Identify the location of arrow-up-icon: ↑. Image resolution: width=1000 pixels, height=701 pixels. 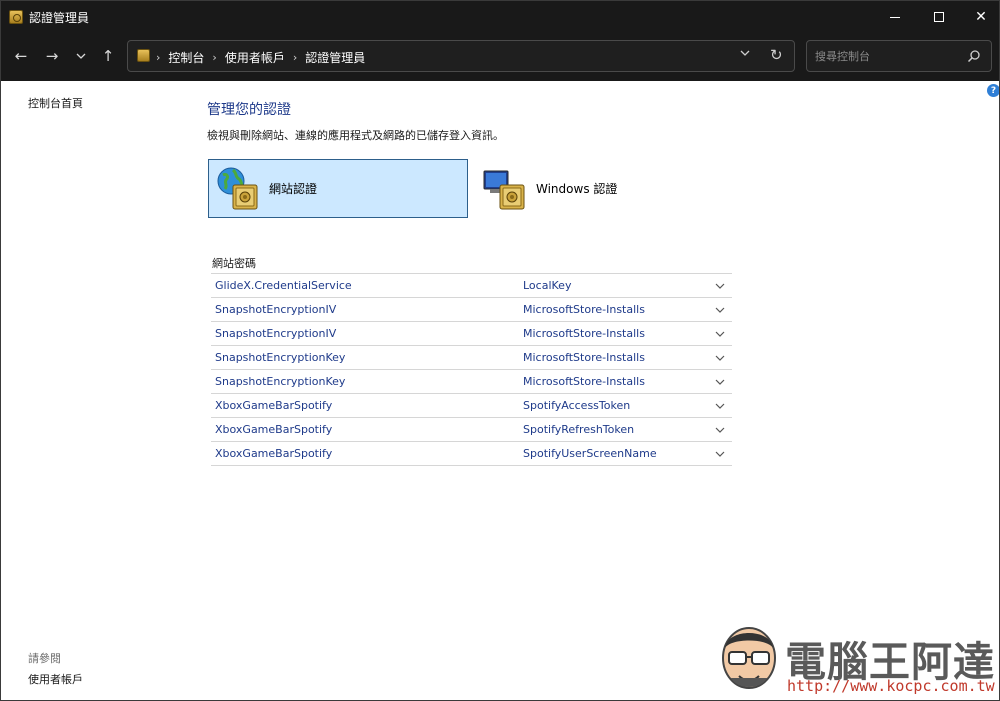
(108, 56).